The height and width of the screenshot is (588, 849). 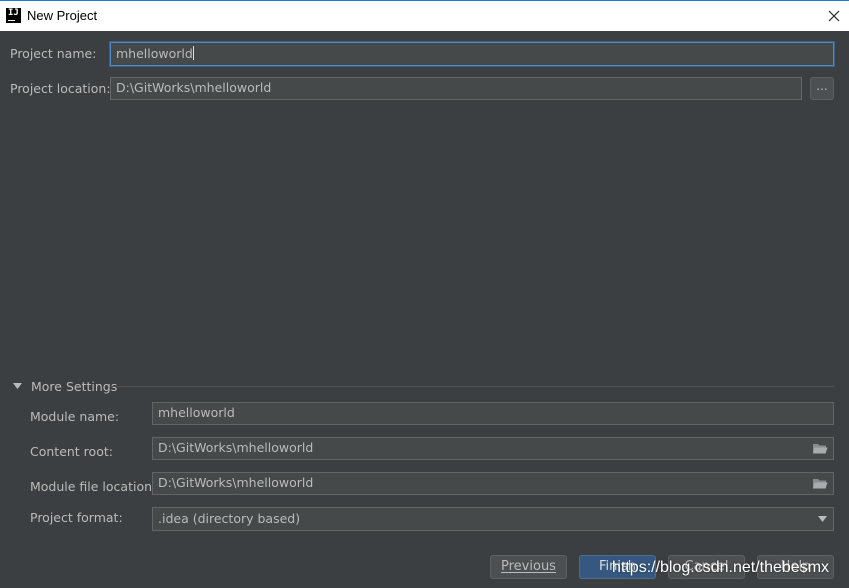 What do you see at coordinates (93, 486) in the screenshot?
I see `module-file-location-label: Module file location:` at bounding box center [93, 486].